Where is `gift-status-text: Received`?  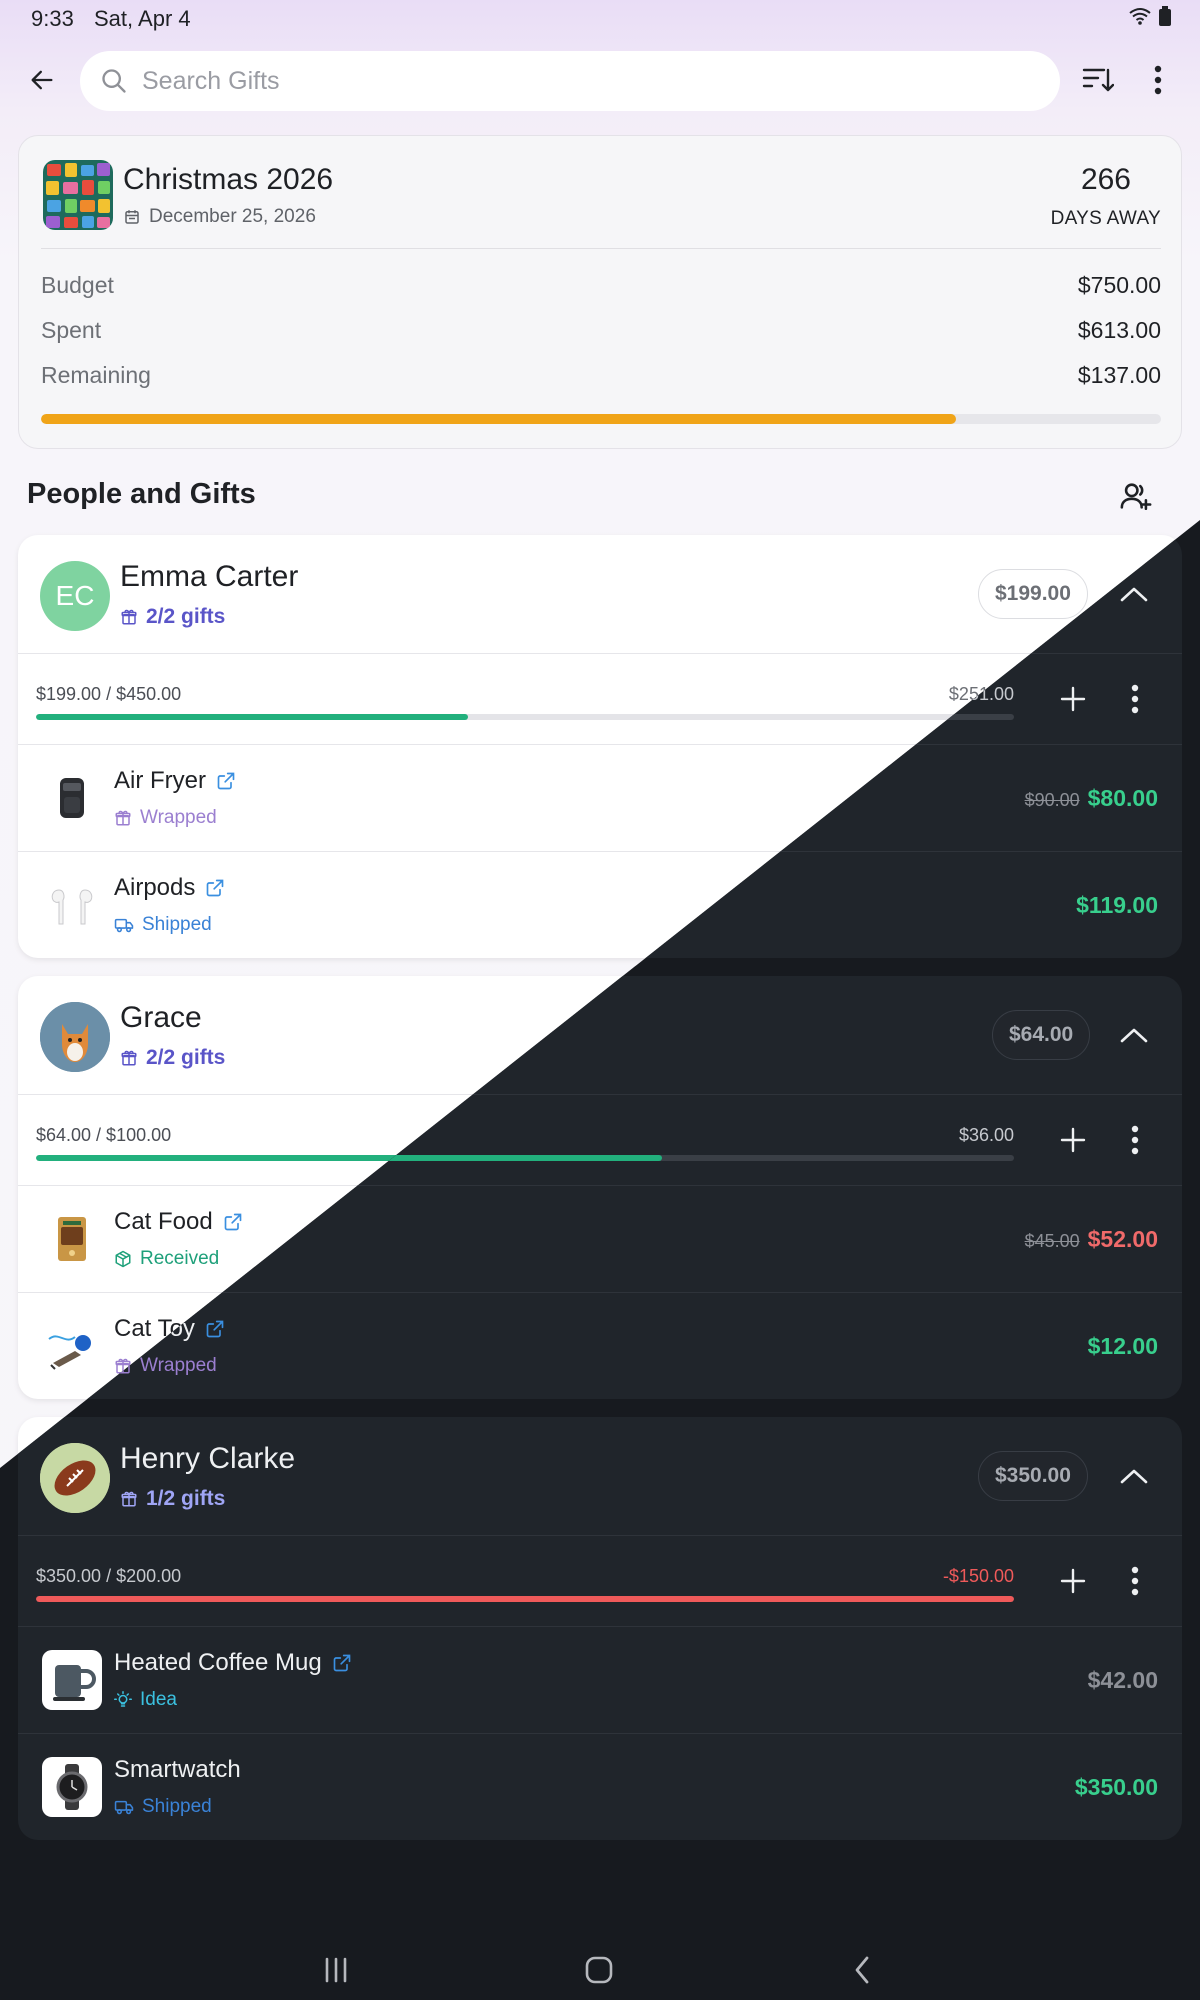
gift-status-text: Received is located at coordinates (180, 1258).